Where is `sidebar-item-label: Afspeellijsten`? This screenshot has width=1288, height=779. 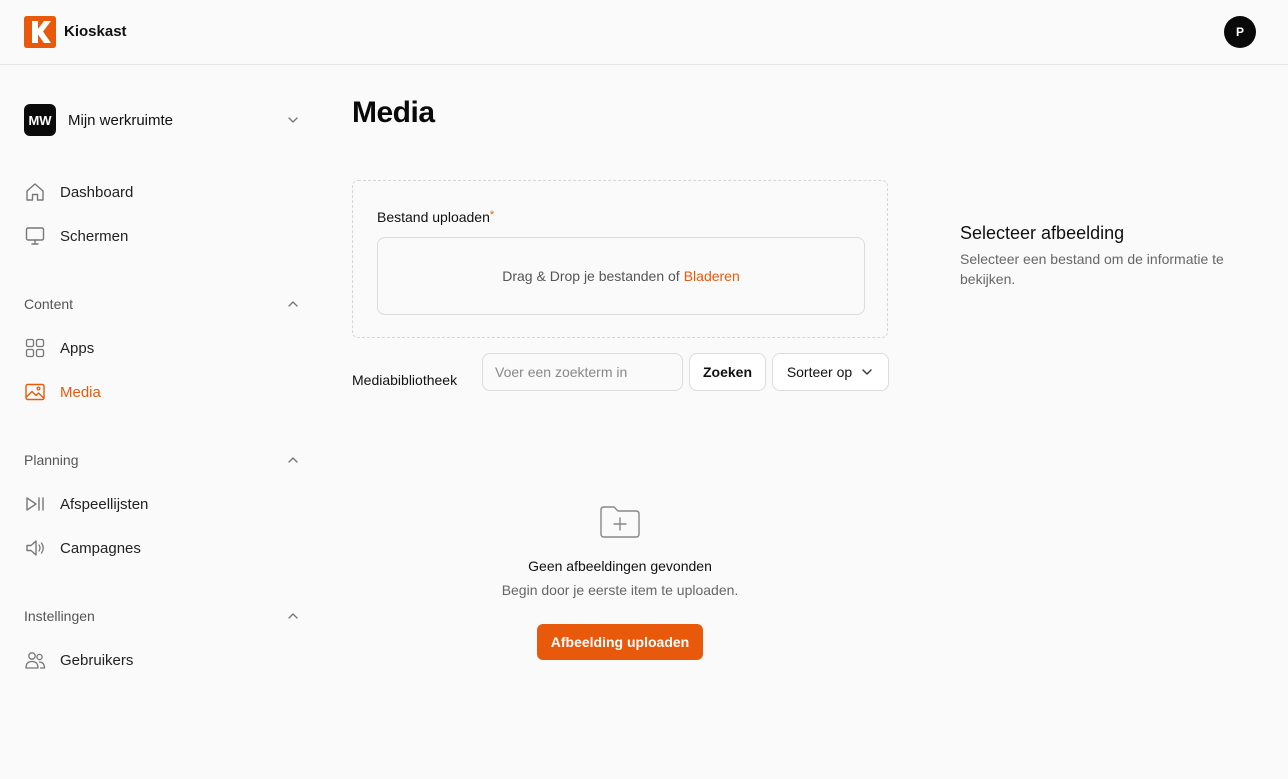 sidebar-item-label: Afspeellijsten is located at coordinates (104, 504).